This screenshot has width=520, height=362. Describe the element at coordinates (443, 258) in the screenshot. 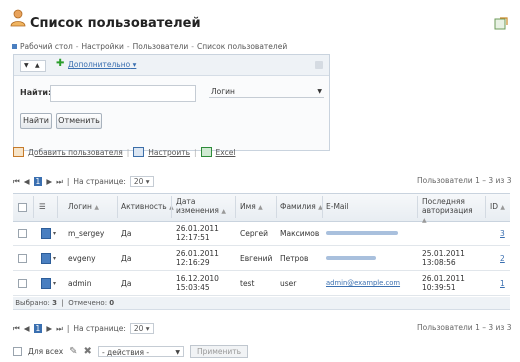

I see `cell-last-auth: 25.01.2011 13:08:56` at that location.